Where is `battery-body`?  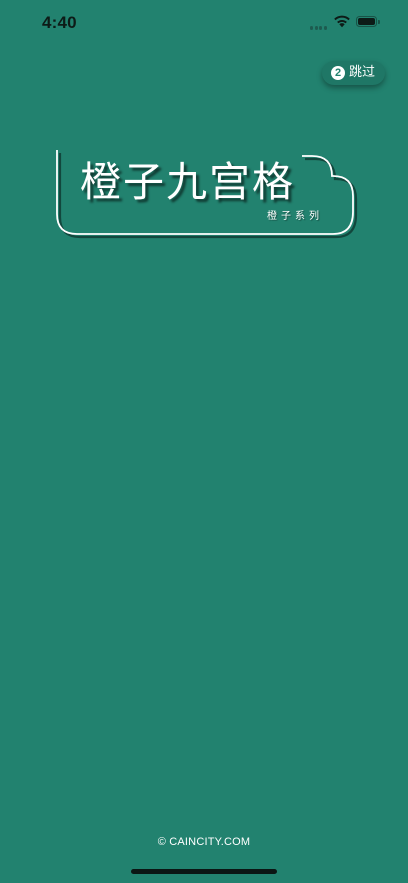 battery-body is located at coordinates (366, 21).